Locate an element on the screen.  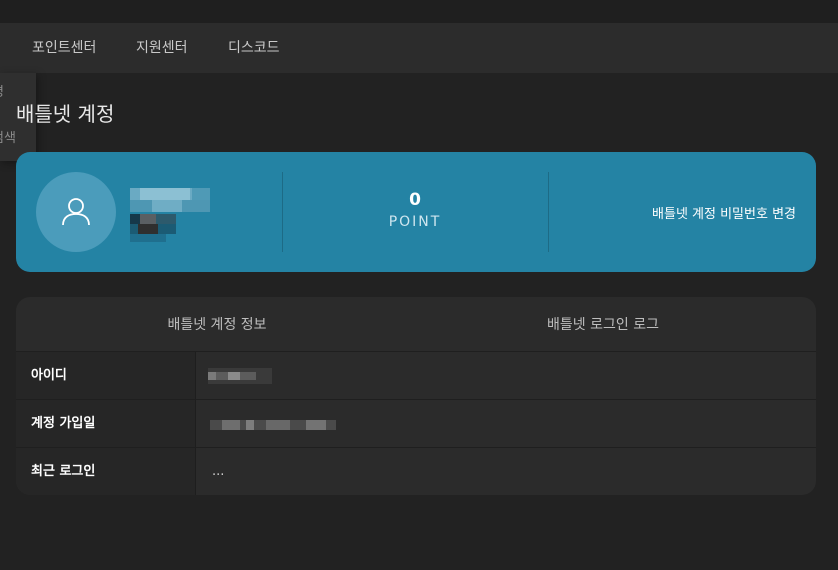
id-redacted is located at coordinates (240, 376).